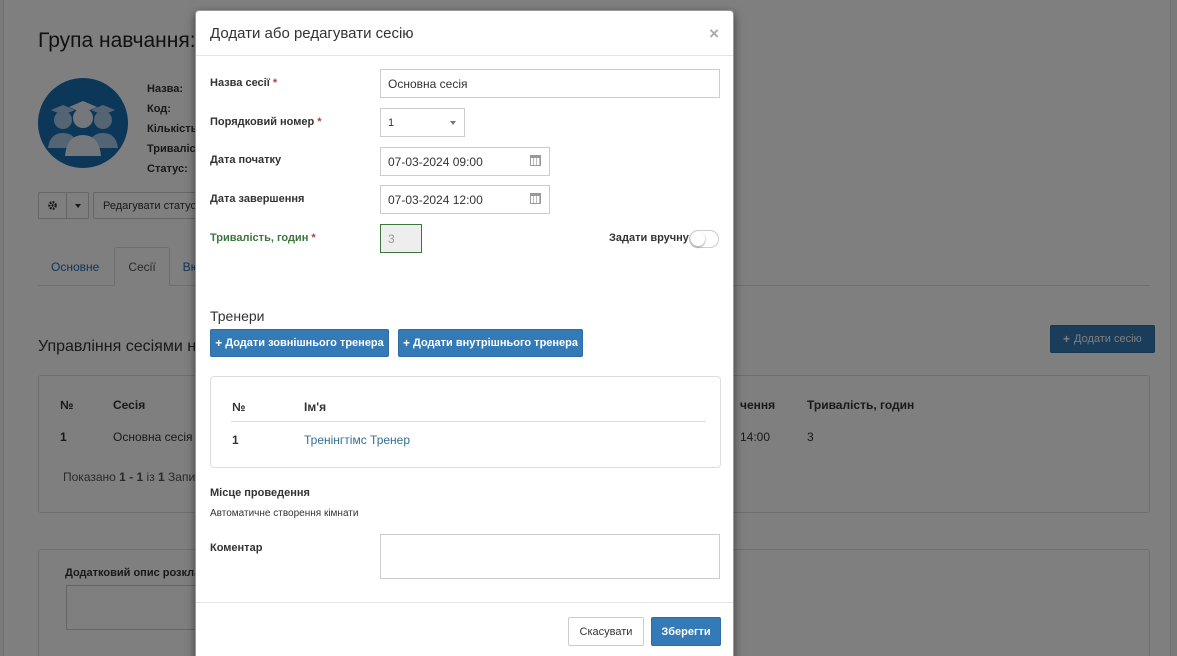 The height and width of the screenshot is (656, 1177). I want to click on session-name-input: Основна сесія, so click(550, 83).